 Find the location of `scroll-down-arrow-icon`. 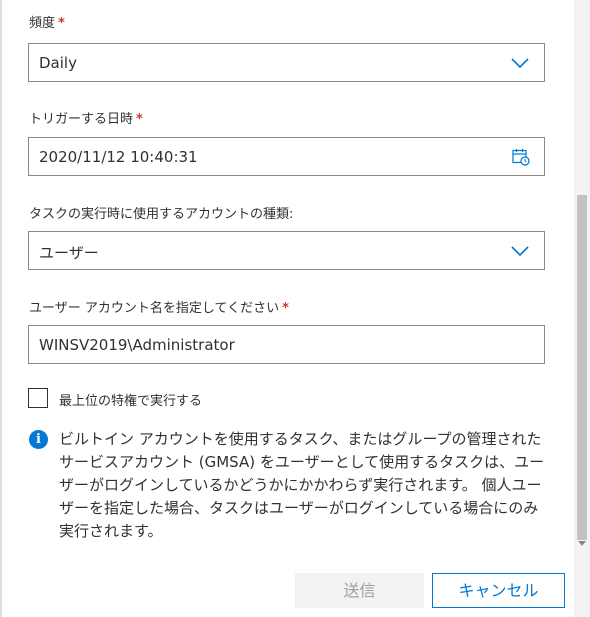

scroll-down-arrow-icon is located at coordinates (582, 543).